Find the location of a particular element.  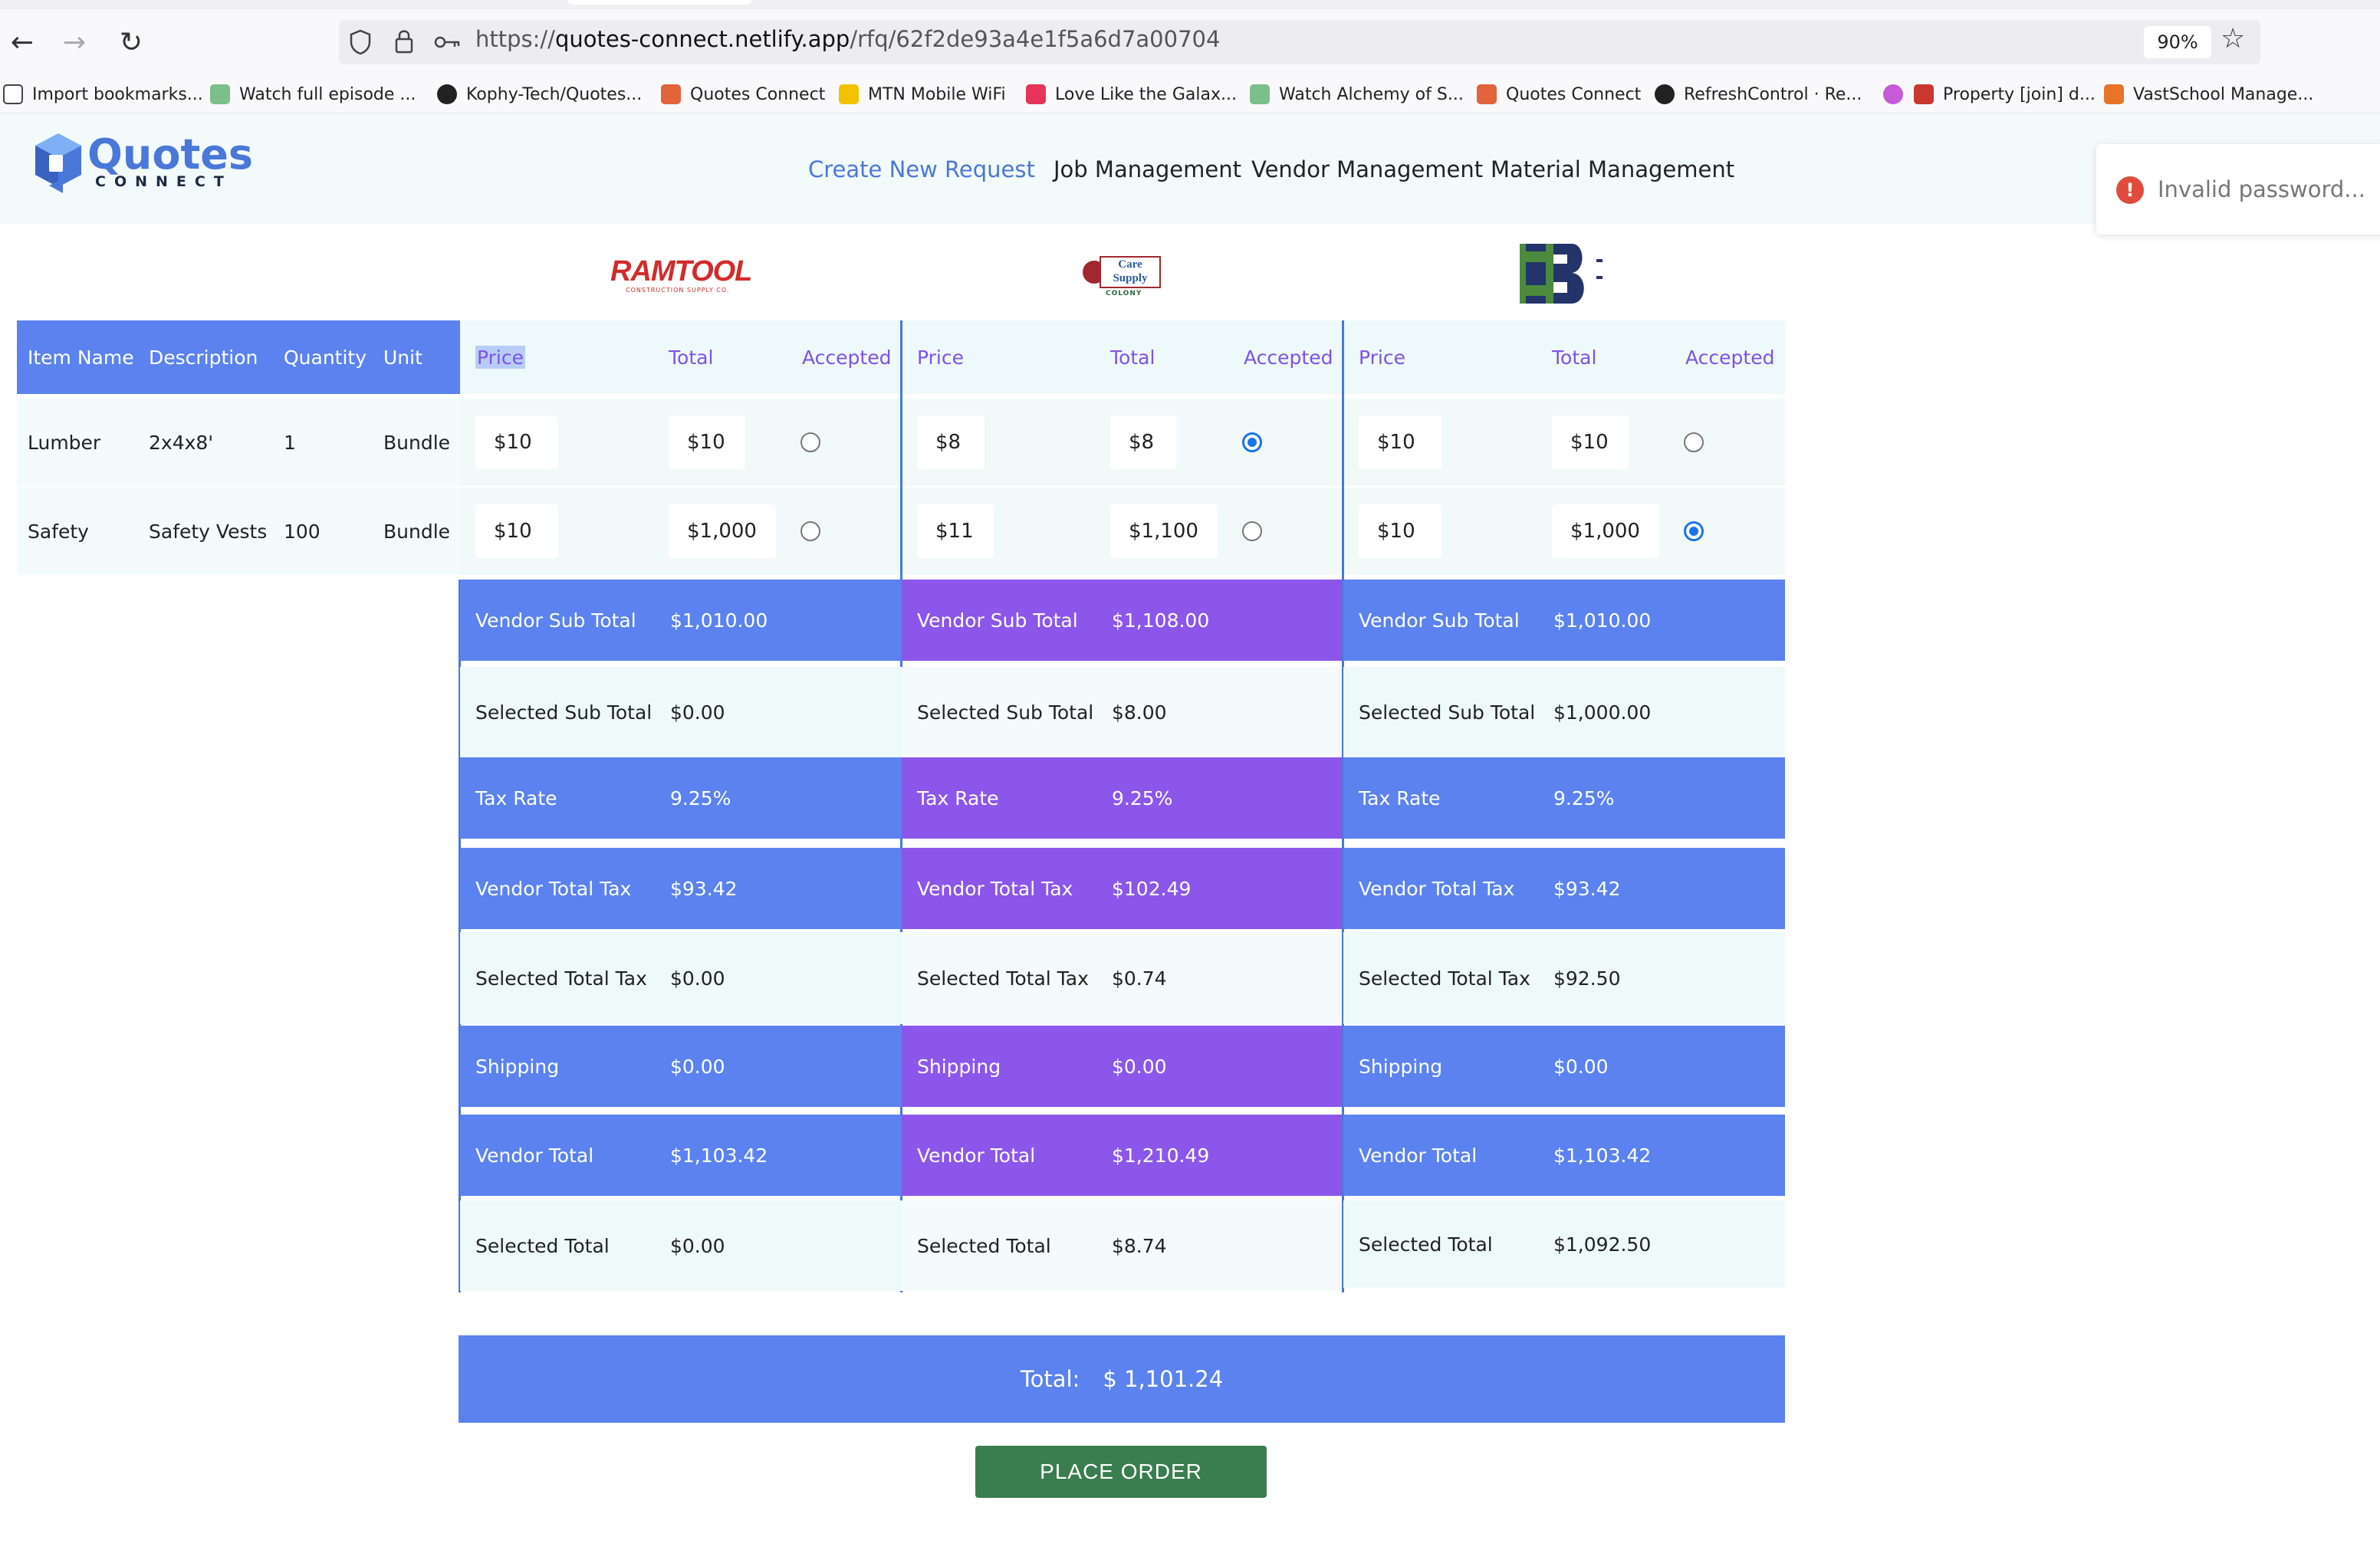

summary-value: $102.49 is located at coordinates (1152, 888).